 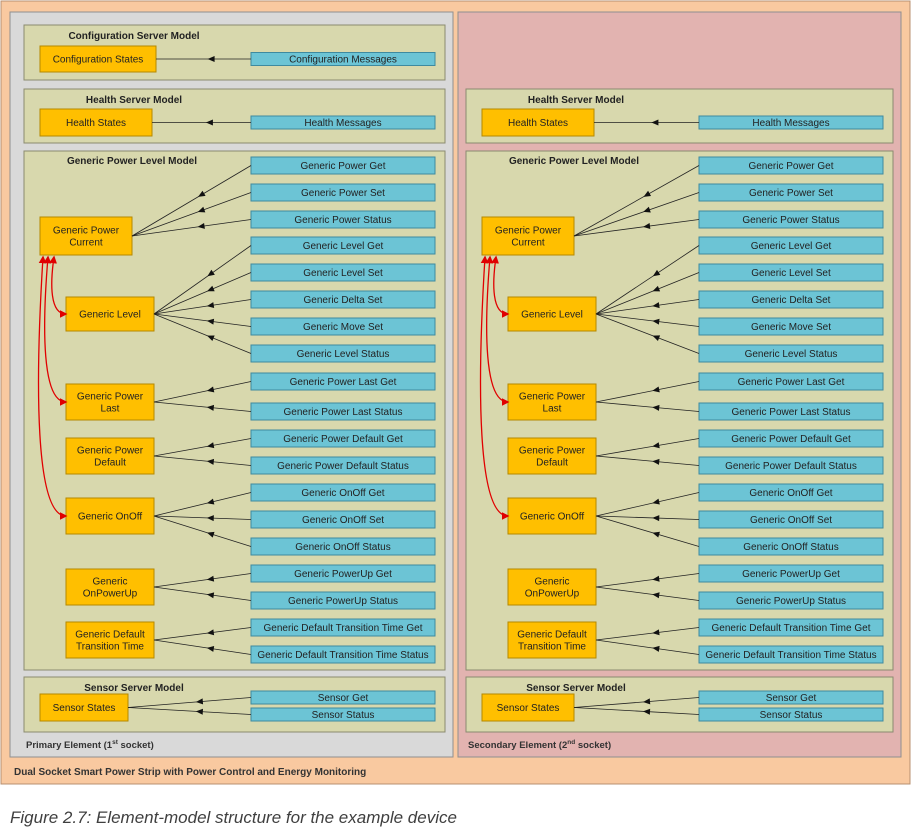 I want to click on message-box: Configuration Messages, so click(x=343, y=59).